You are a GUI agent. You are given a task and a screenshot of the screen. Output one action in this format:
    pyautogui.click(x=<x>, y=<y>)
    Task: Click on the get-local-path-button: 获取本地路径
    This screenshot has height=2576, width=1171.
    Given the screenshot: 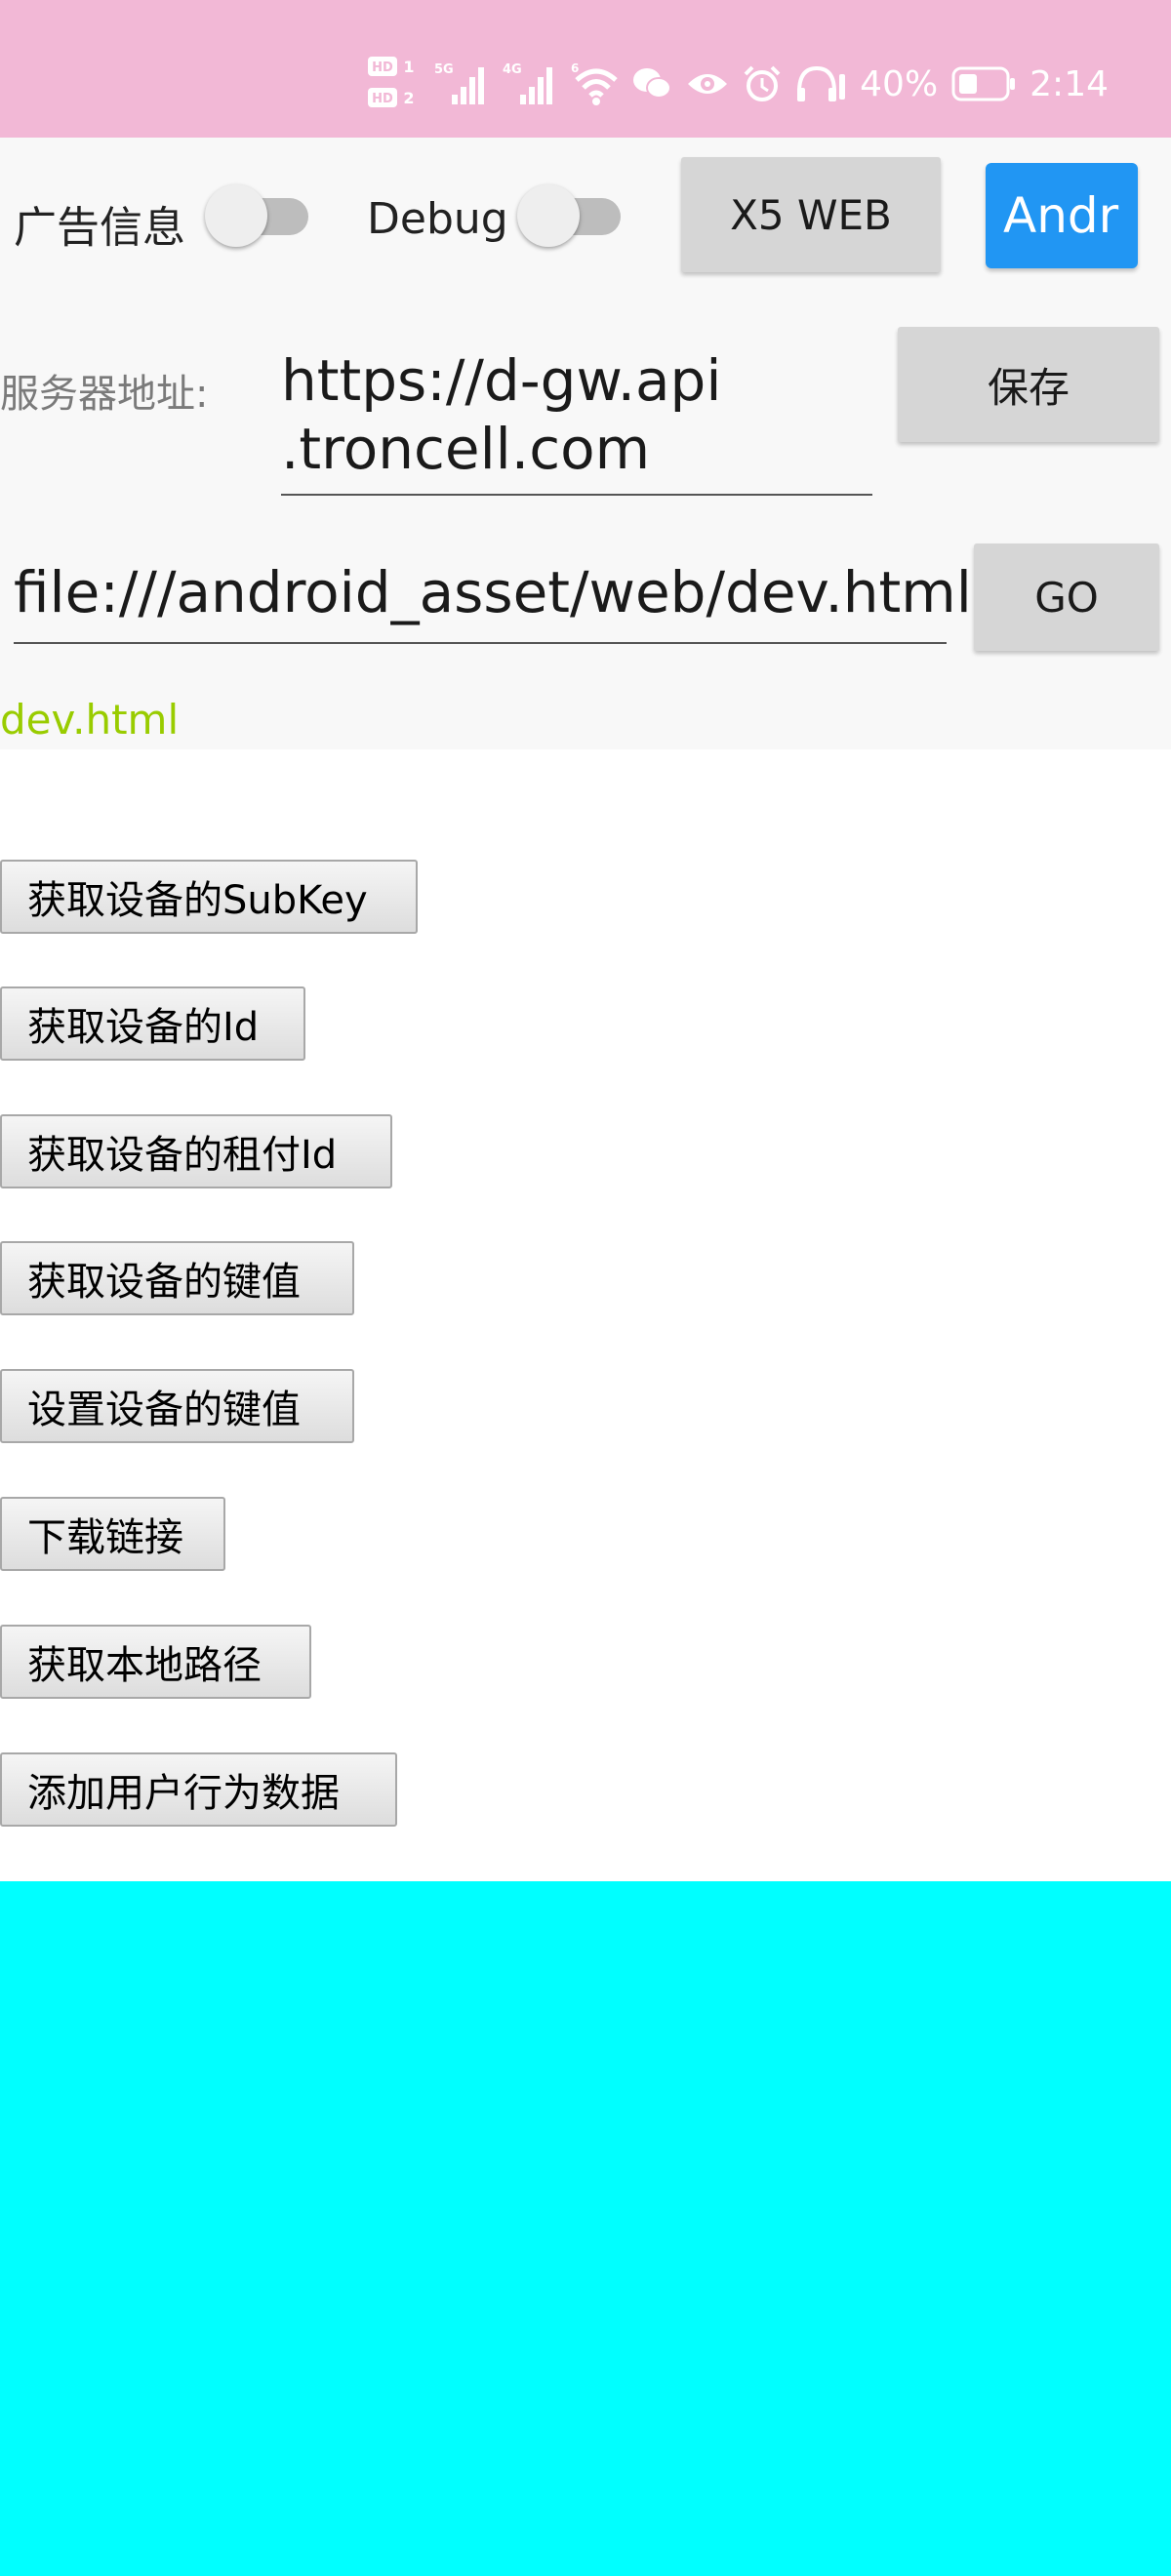 What is the action you would take?
    pyautogui.click(x=155, y=1662)
    